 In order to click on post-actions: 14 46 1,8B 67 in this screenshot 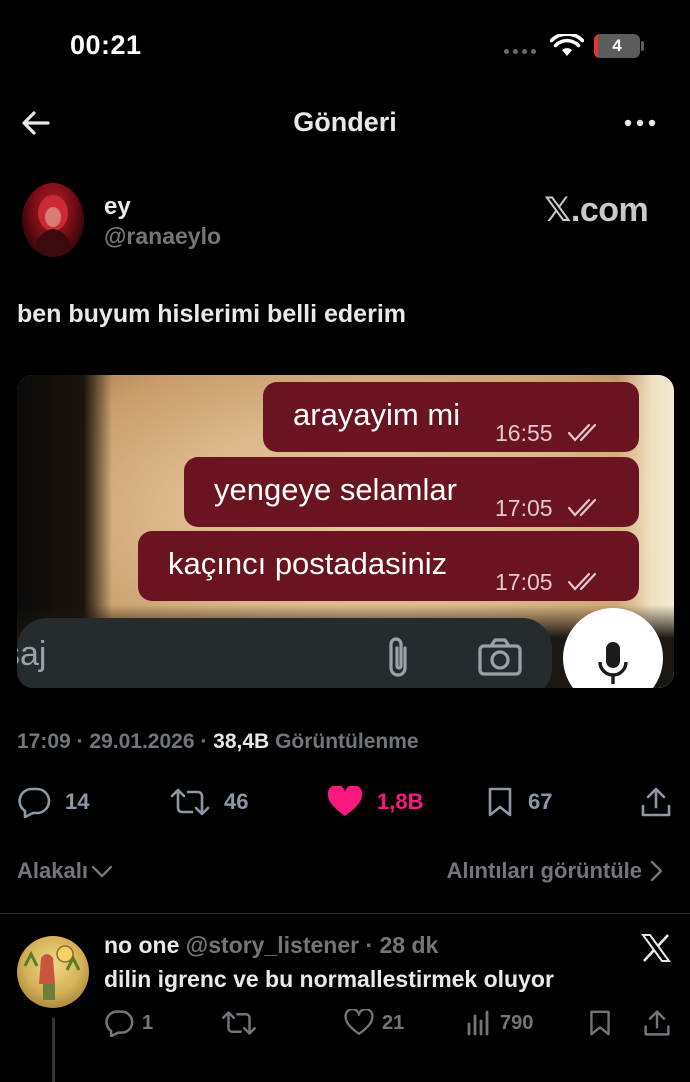, I will do `click(345, 802)`.